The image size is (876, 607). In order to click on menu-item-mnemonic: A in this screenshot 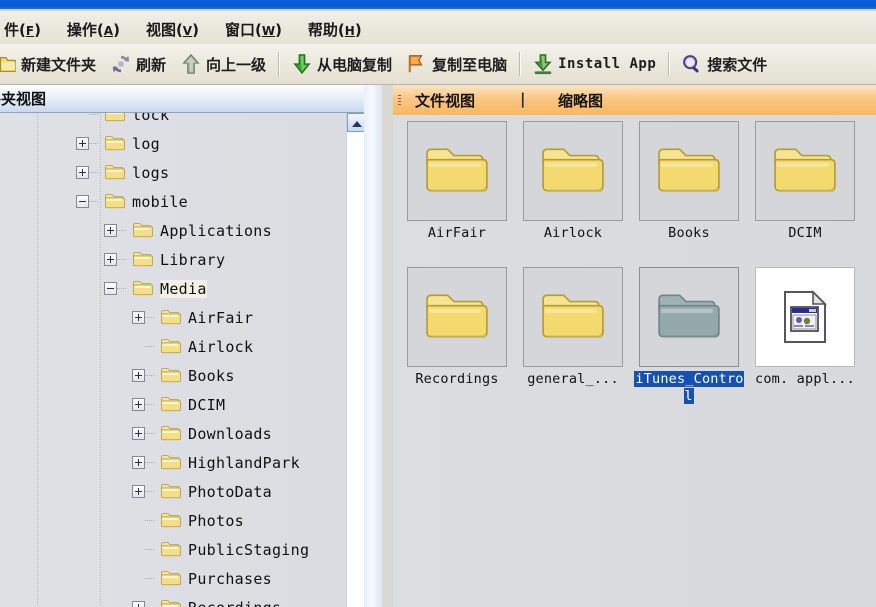, I will do `click(108, 31)`.